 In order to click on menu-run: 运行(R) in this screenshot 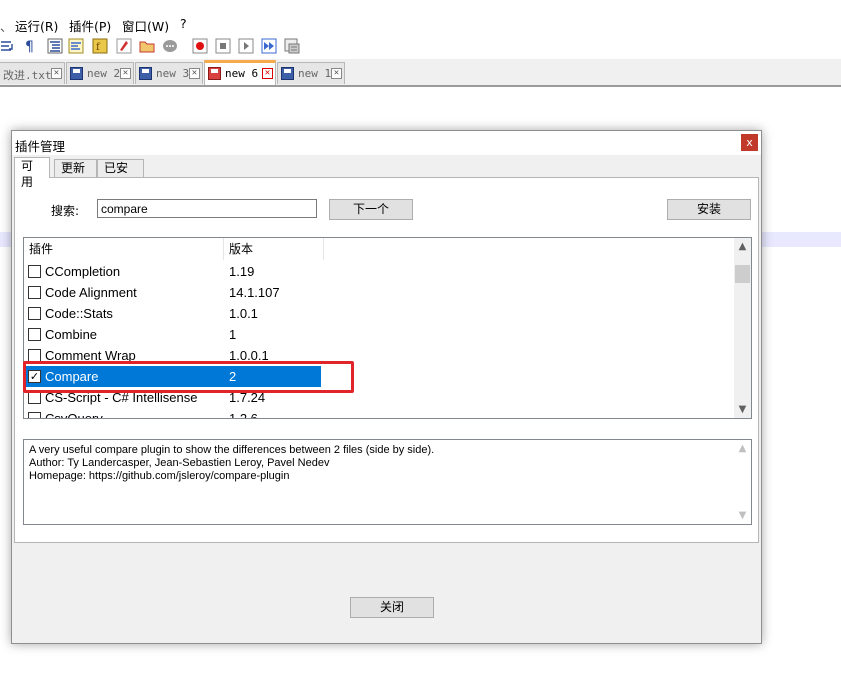, I will do `click(36, 25)`.